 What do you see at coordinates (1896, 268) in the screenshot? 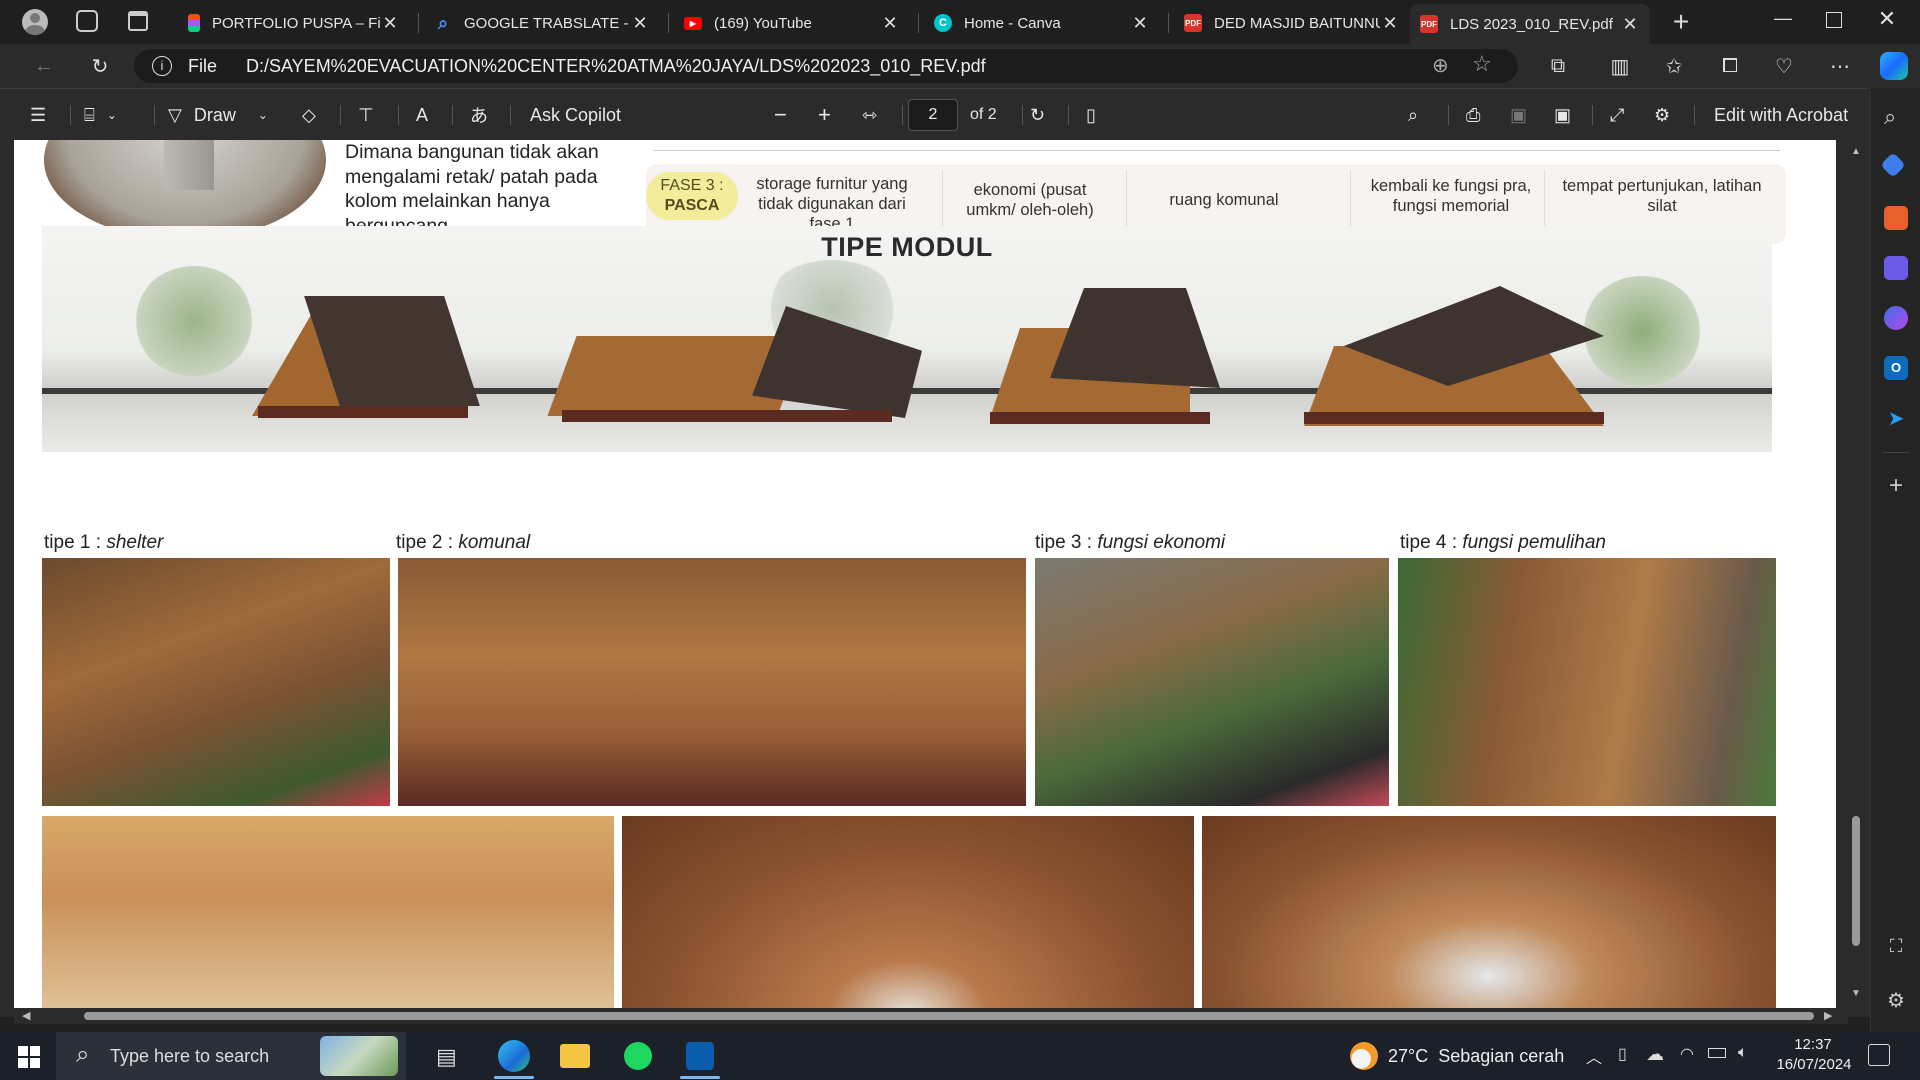
I see `games-icon` at bounding box center [1896, 268].